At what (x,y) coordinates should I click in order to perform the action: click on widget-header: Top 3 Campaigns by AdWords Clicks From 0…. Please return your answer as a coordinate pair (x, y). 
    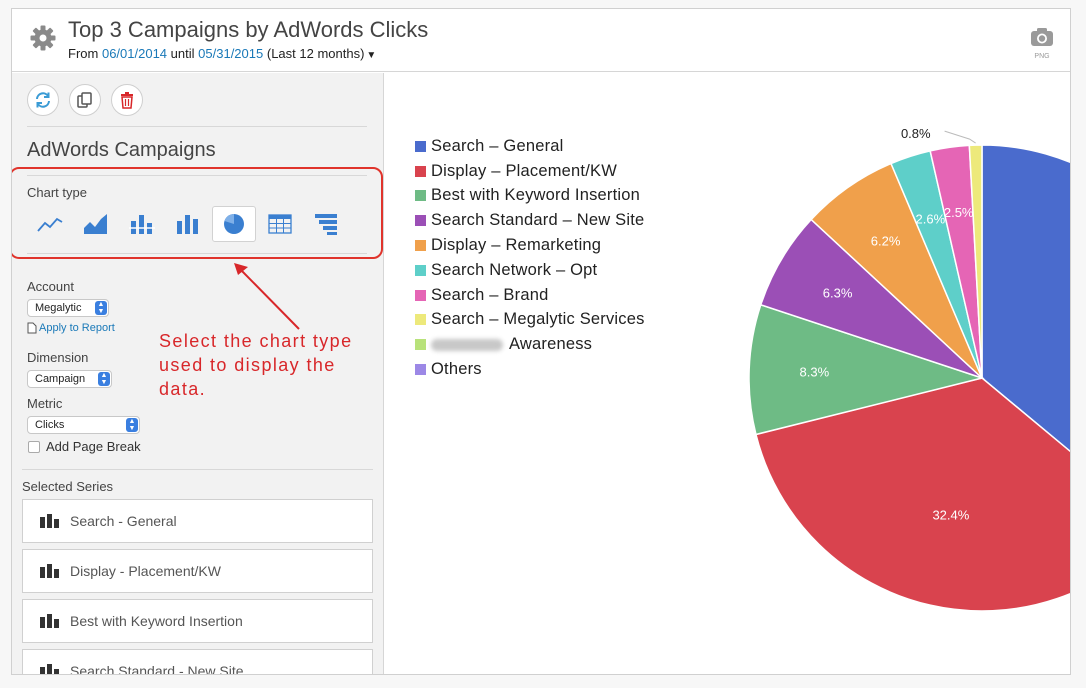
    Looking at the image, I should click on (541, 40).